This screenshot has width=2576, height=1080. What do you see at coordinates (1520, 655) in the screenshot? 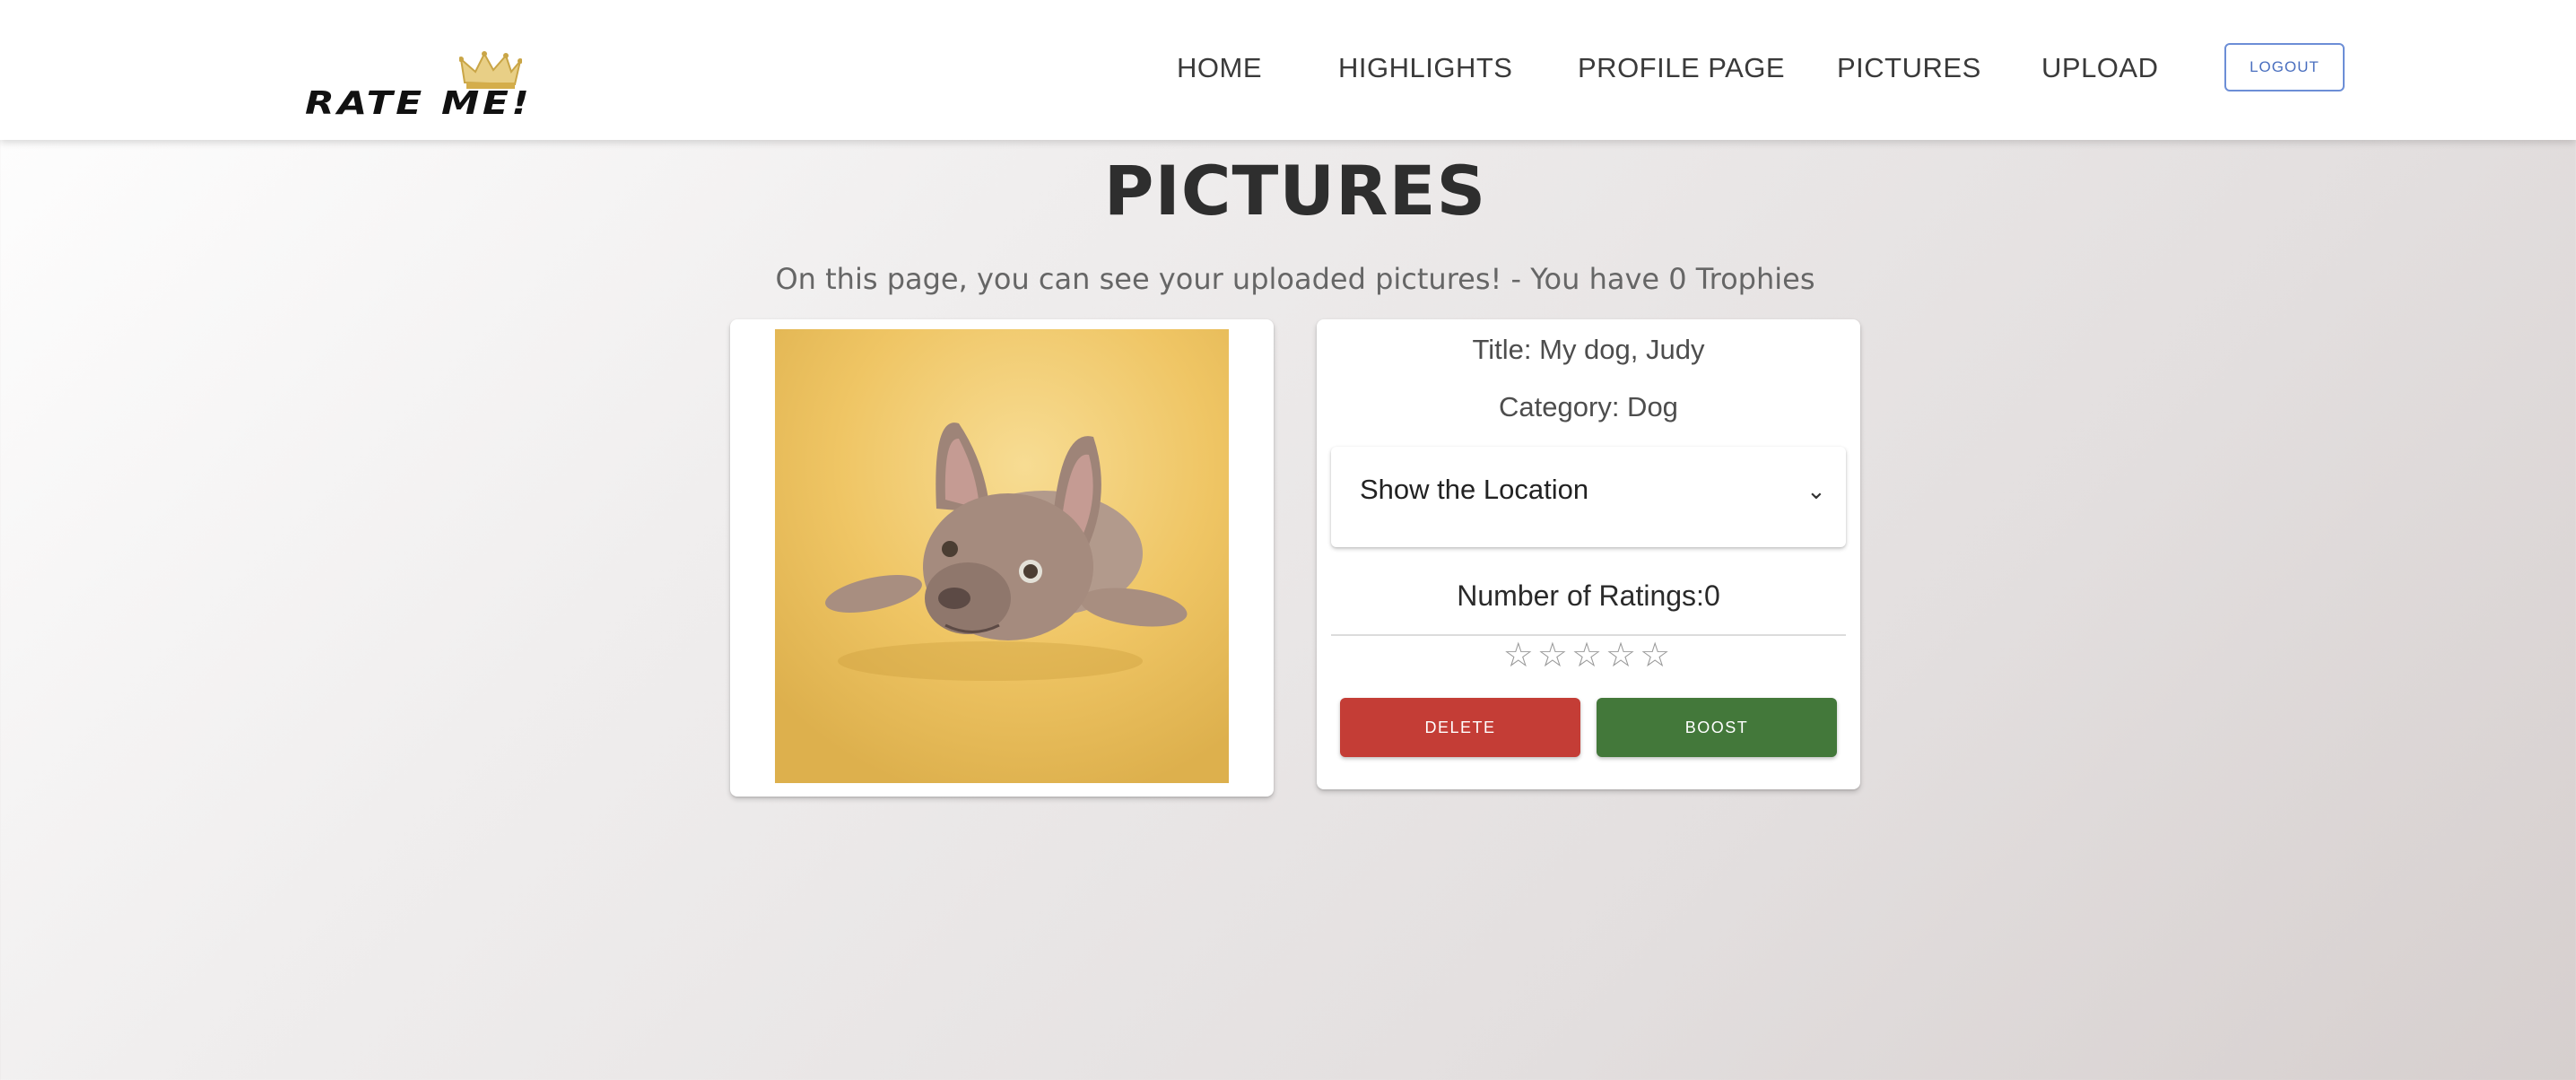
I see `star-1-icon: ☆` at bounding box center [1520, 655].